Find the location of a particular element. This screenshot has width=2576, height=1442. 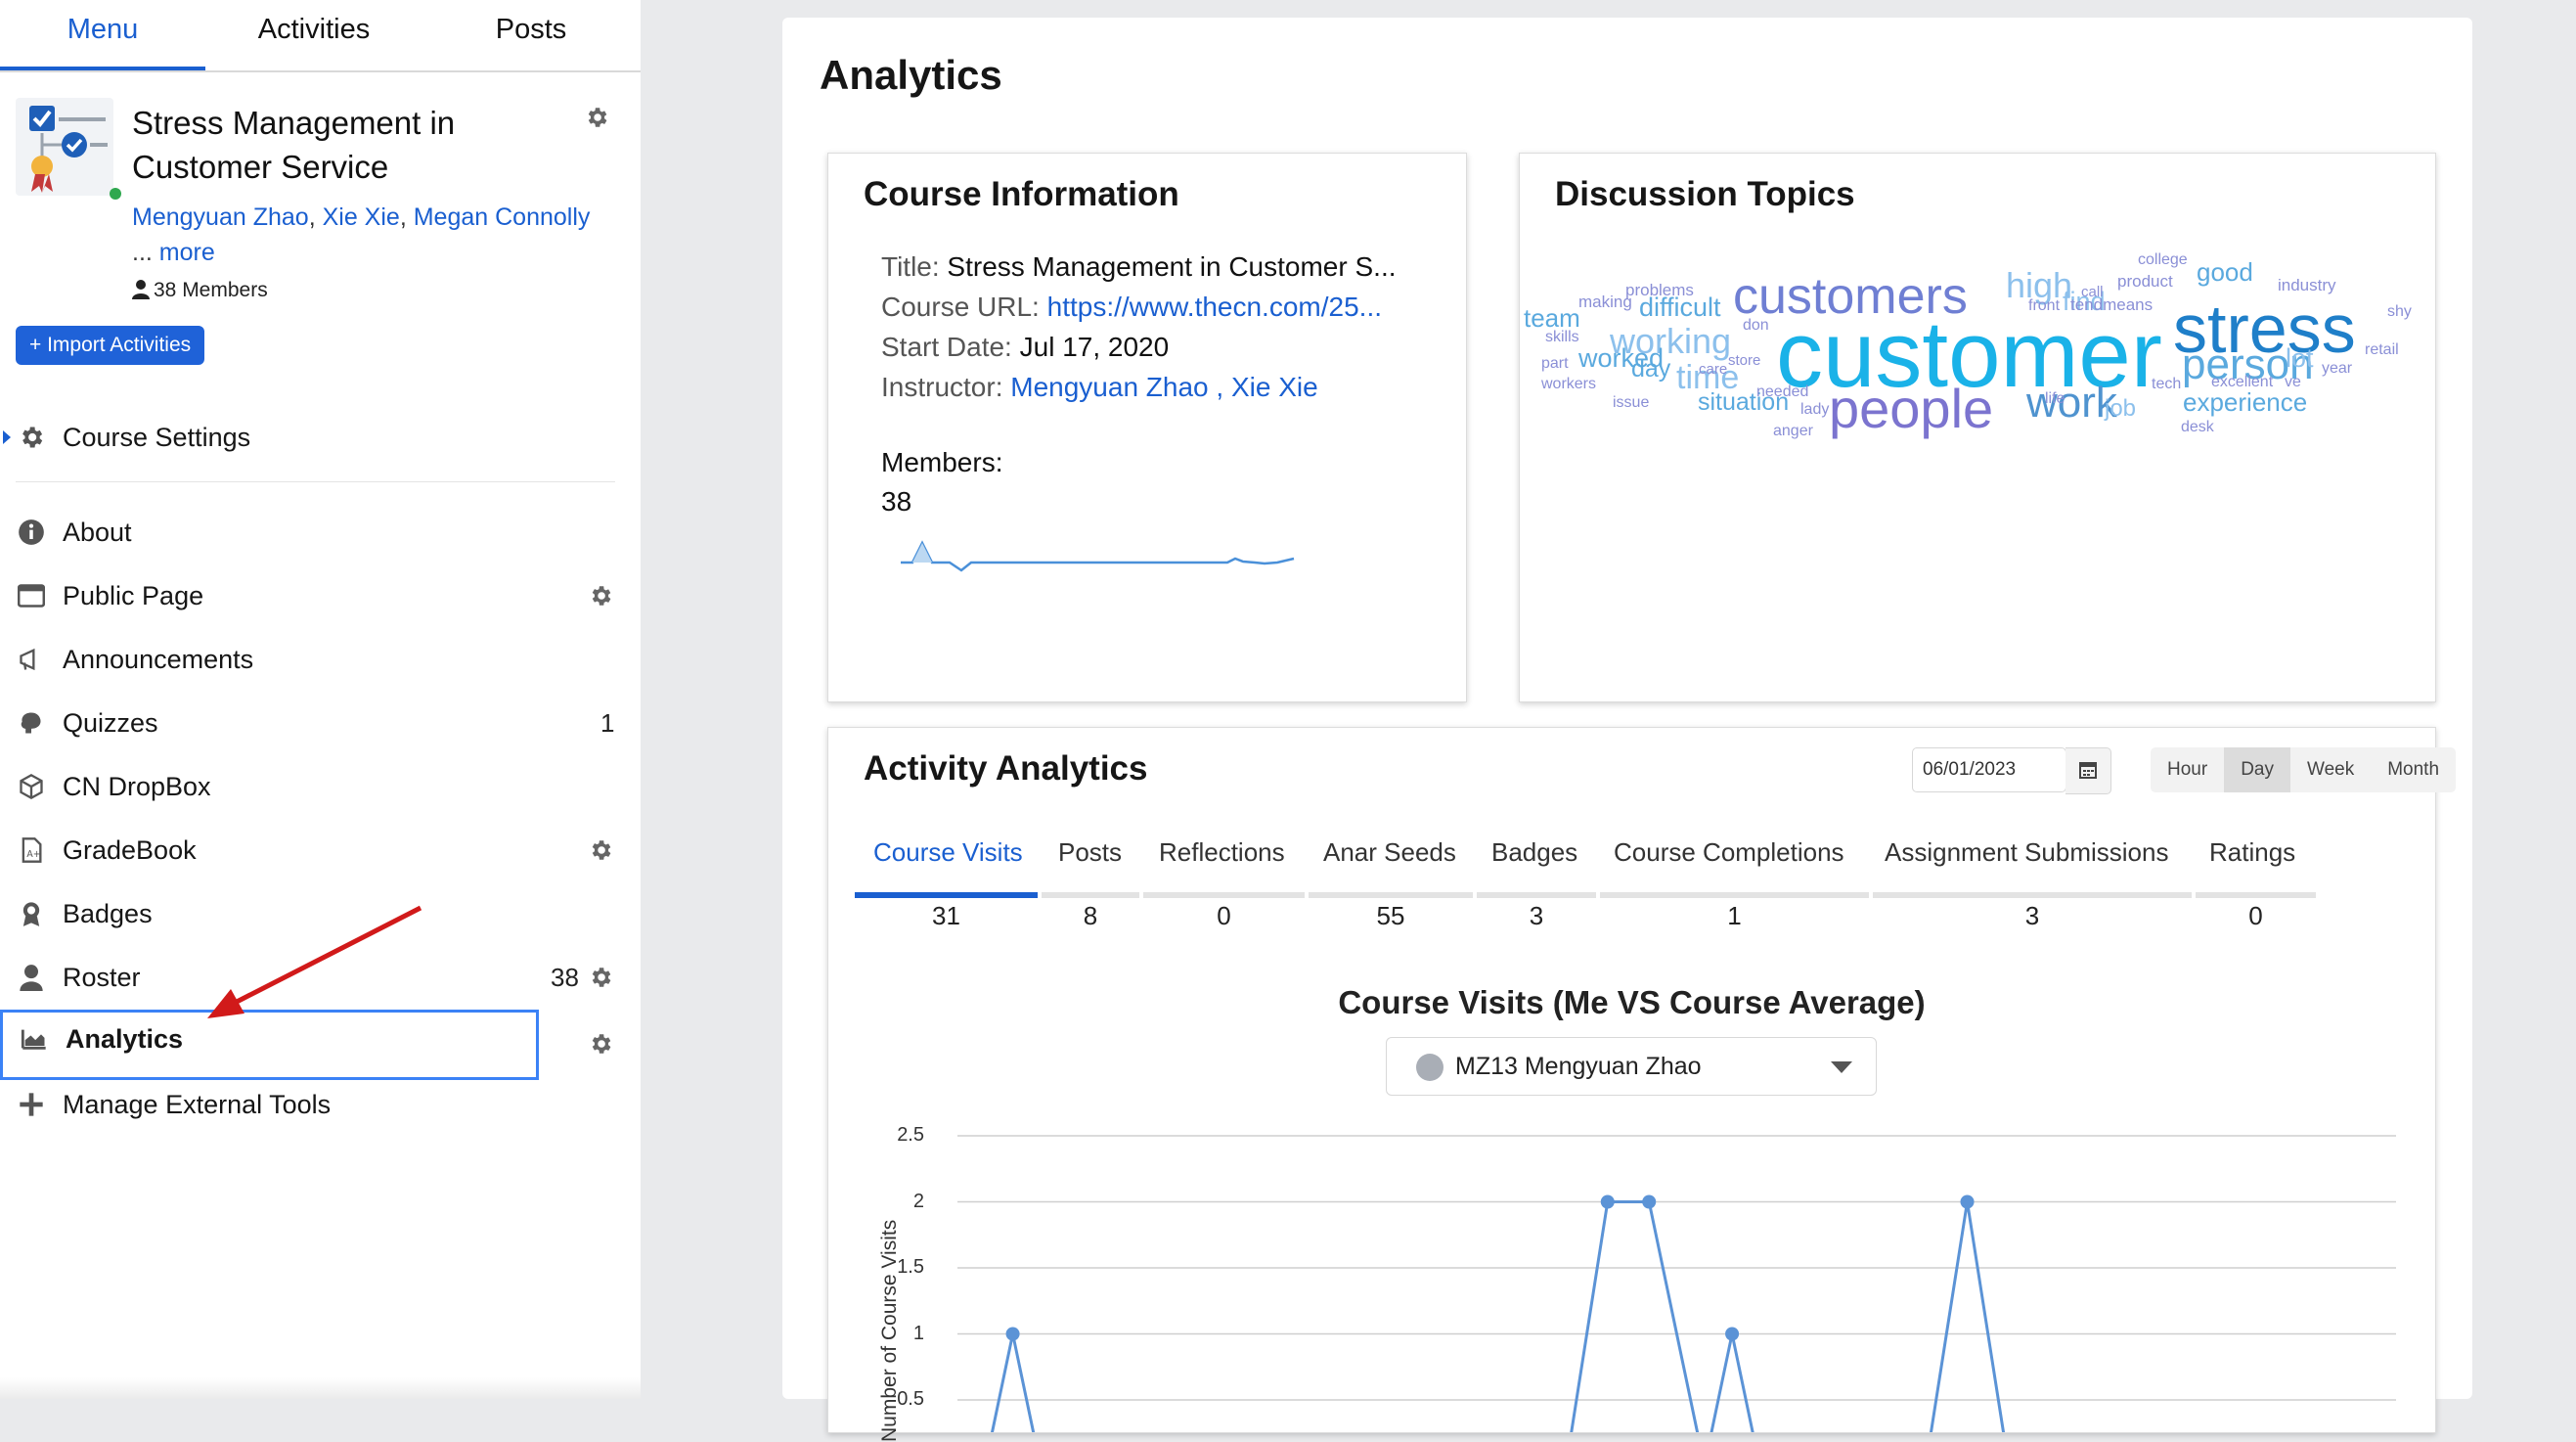

word-cloud-word: front is located at coordinates (2045, 305).